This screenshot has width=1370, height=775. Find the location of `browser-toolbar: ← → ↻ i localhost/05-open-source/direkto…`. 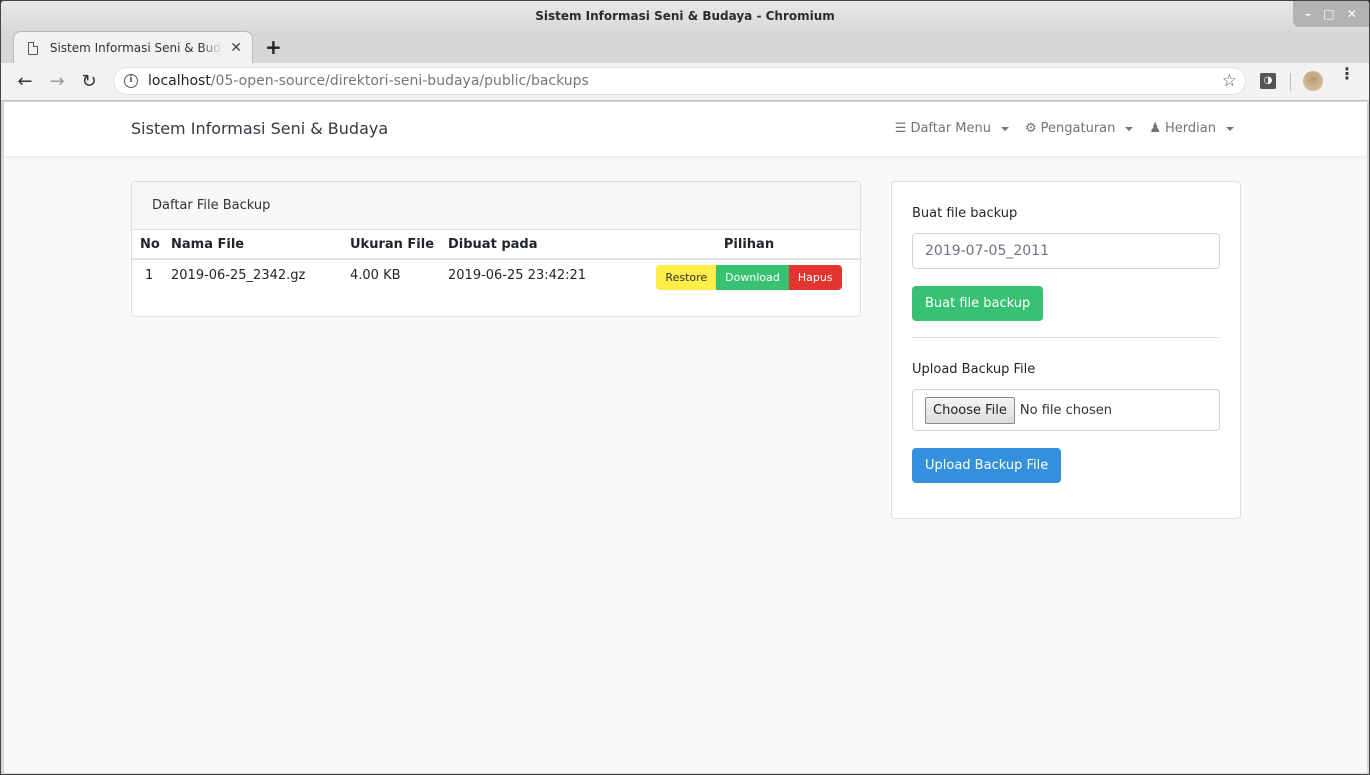

browser-toolbar: ← → ↻ i localhost/05-open-source/direkto… is located at coordinates (685, 82).